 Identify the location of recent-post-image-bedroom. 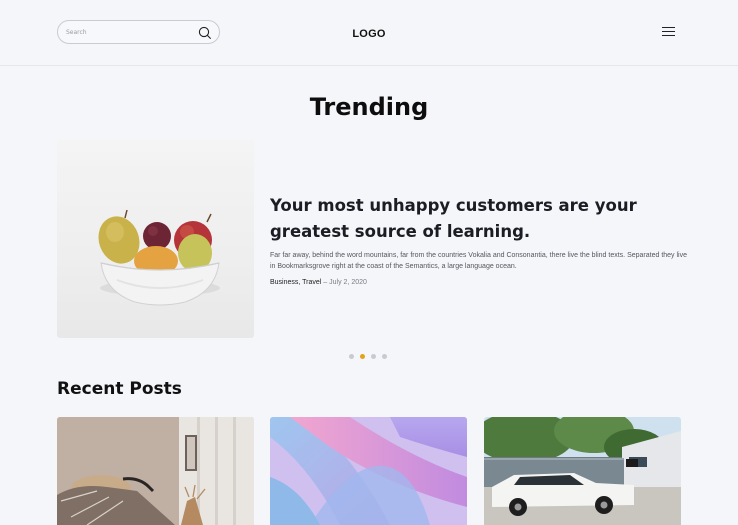
(155, 471).